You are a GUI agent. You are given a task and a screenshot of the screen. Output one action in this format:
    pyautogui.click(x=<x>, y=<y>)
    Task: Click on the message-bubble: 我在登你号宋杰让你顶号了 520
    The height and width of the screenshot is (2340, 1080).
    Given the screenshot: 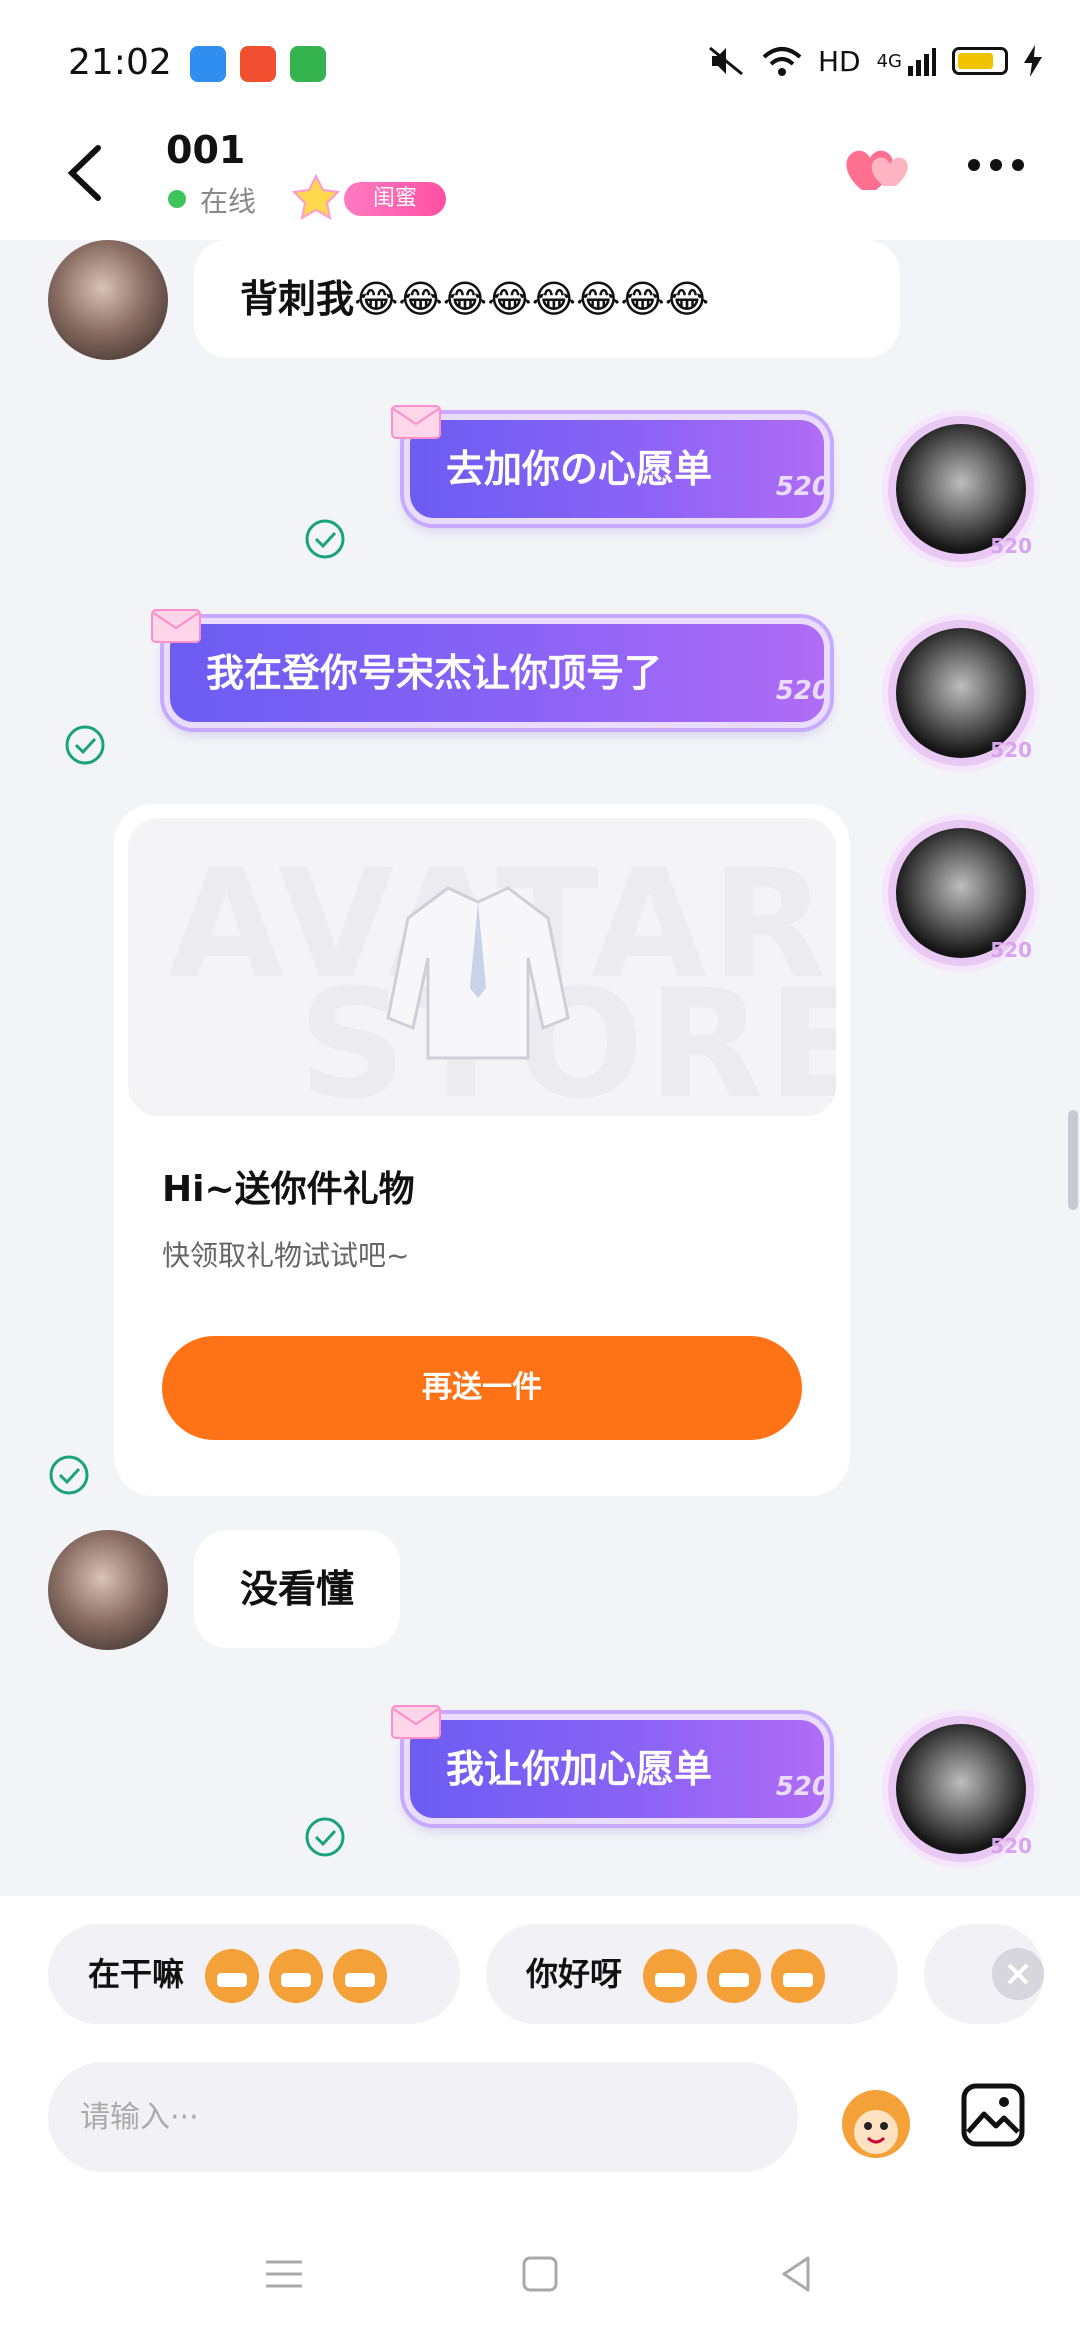 What is the action you would take?
    pyautogui.click(x=490, y=668)
    